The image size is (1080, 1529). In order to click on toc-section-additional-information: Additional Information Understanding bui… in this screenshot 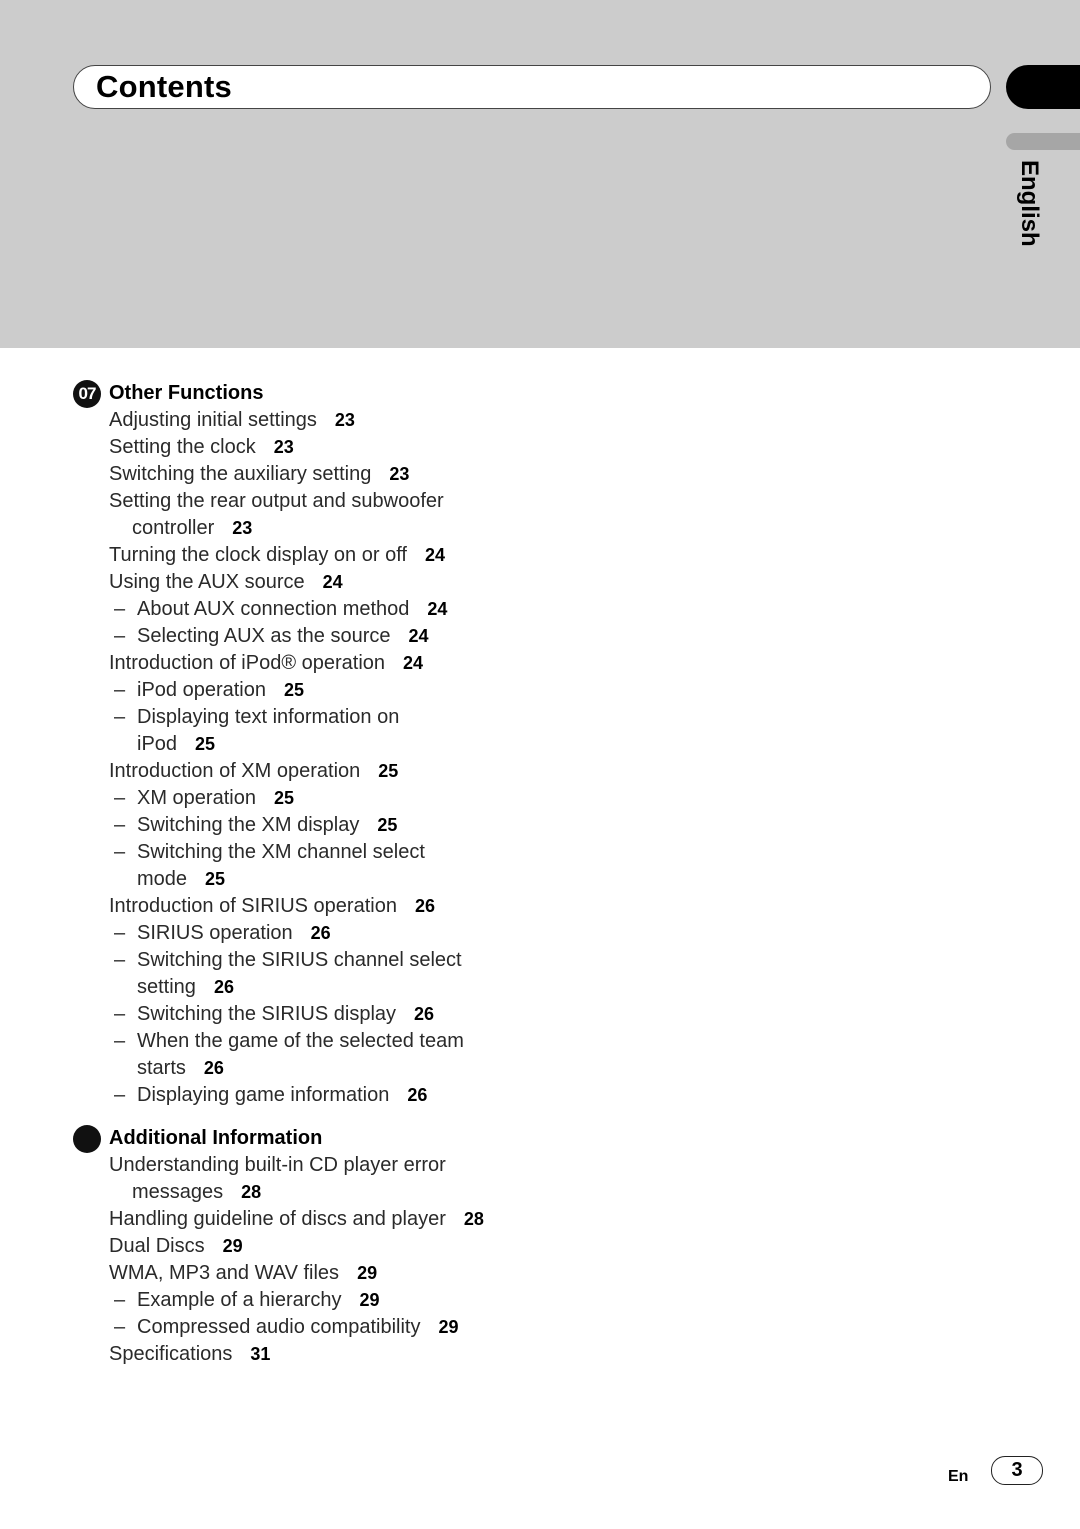, I will do `click(278, 1246)`.